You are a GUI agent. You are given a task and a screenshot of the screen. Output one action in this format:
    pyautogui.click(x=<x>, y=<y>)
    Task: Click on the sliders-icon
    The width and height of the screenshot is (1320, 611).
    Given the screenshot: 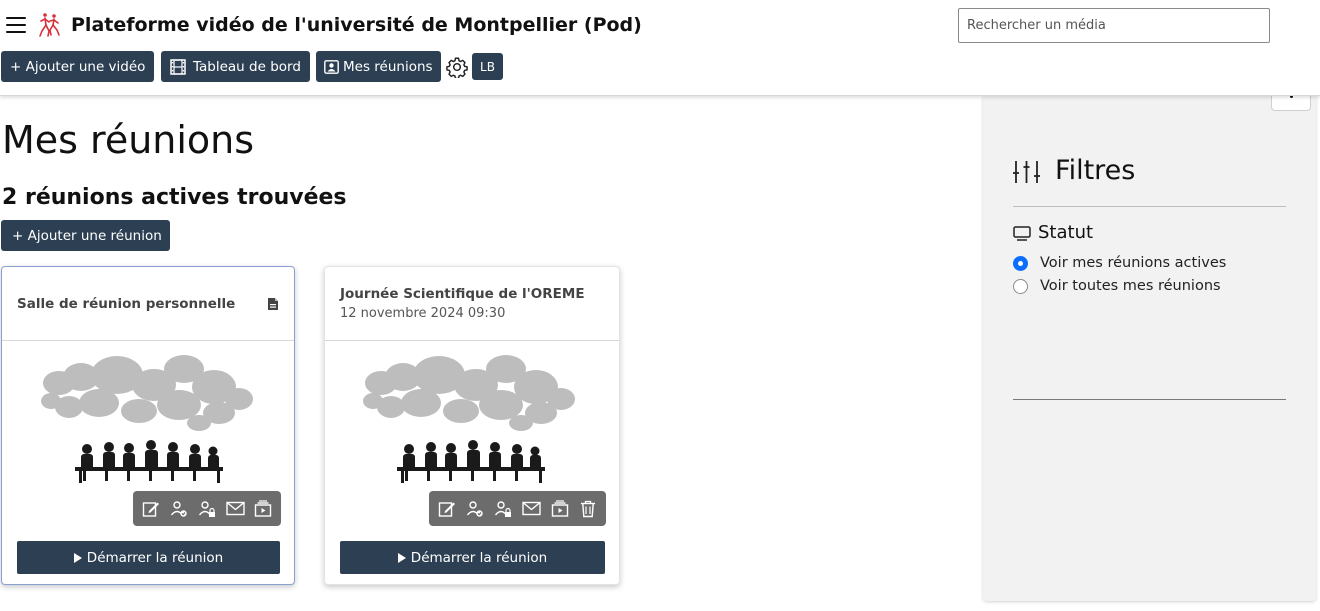 What is the action you would take?
    pyautogui.click(x=1026, y=172)
    